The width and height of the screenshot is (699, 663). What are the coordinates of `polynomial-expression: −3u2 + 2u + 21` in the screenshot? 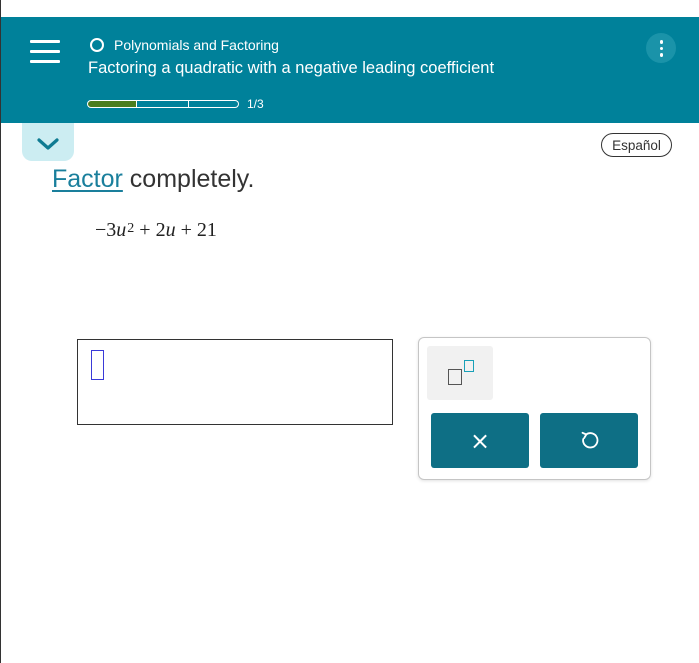 It's located at (156, 230).